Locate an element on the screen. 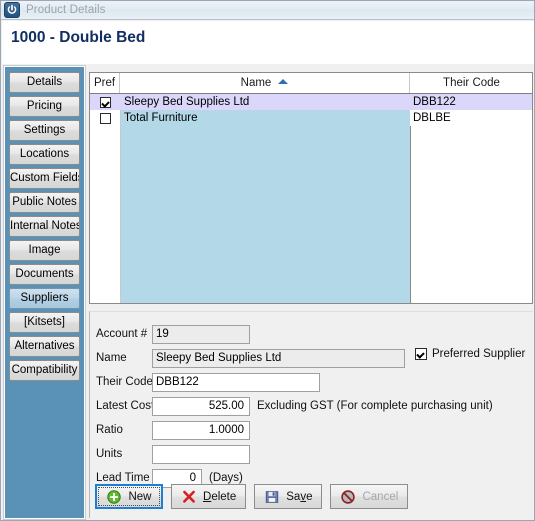 Image resolution: width=535 pixels, height=521 pixels. their-code-label: Their Code is located at coordinates (124, 382).